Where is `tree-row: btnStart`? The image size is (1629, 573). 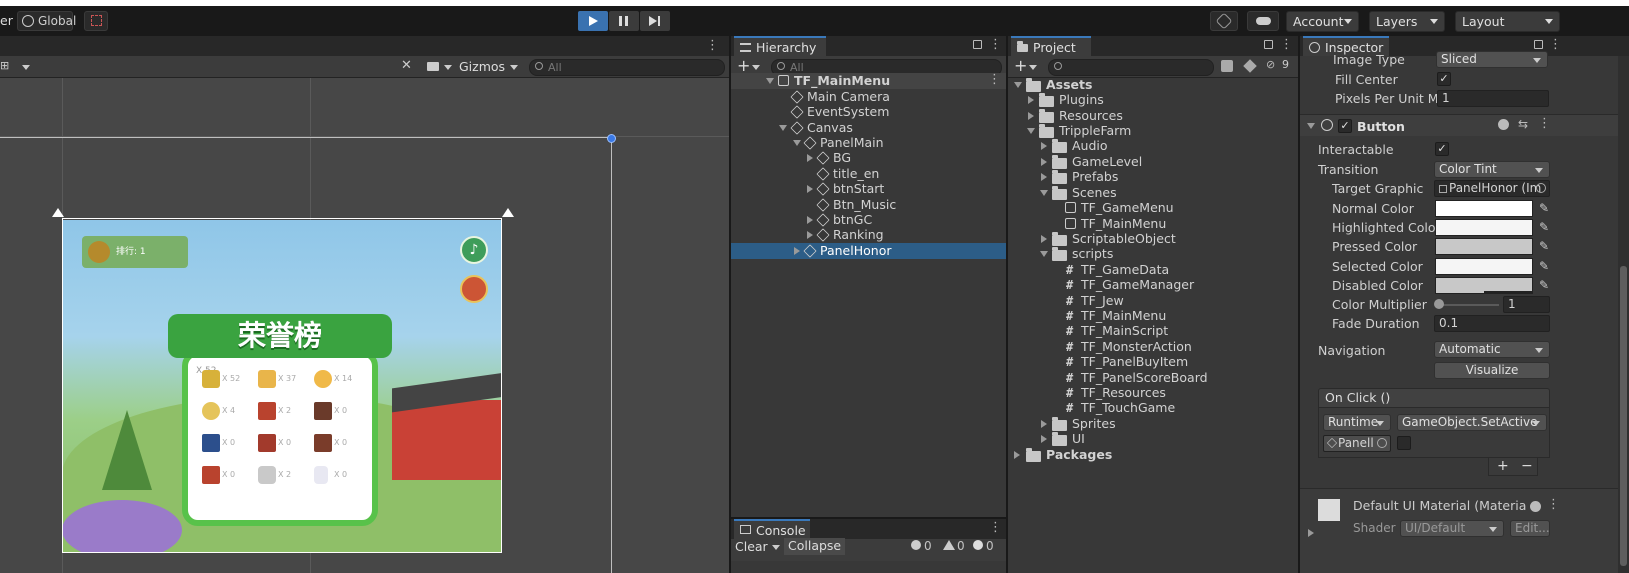 tree-row: btnStart is located at coordinates (868, 189).